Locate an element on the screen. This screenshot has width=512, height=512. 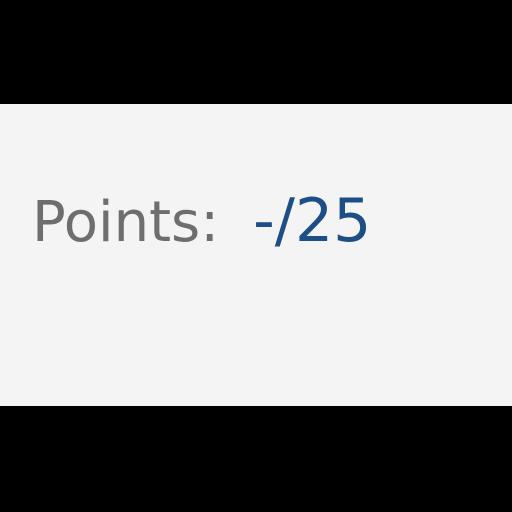
points-value: -/25 is located at coordinates (312, 221).